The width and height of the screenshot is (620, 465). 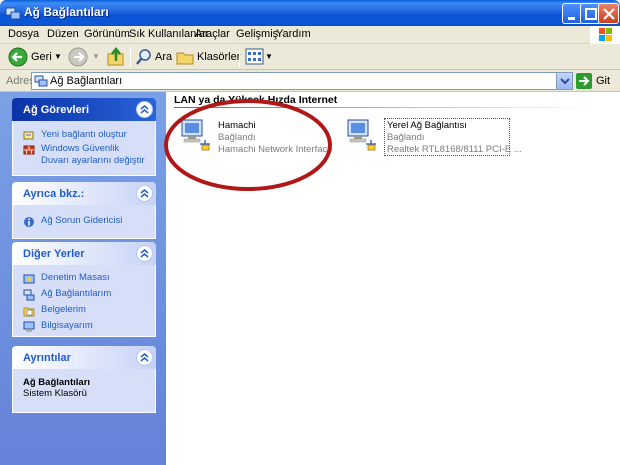 What do you see at coordinates (63, 34) in the screenshot?
I see `menu-edit: Düzen` at bounding box center [63, 34].